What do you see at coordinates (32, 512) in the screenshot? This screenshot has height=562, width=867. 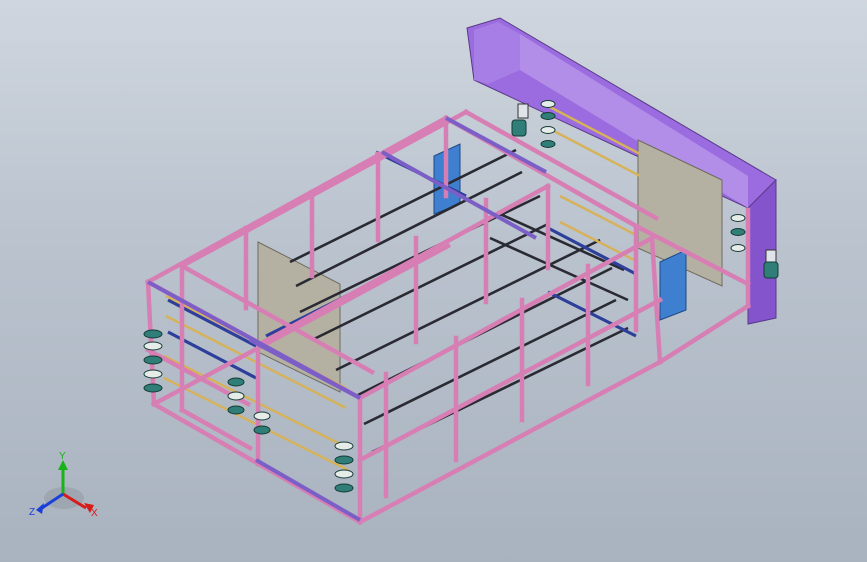 I see `triad-label-z: Z` at bounding box center [32, 512].